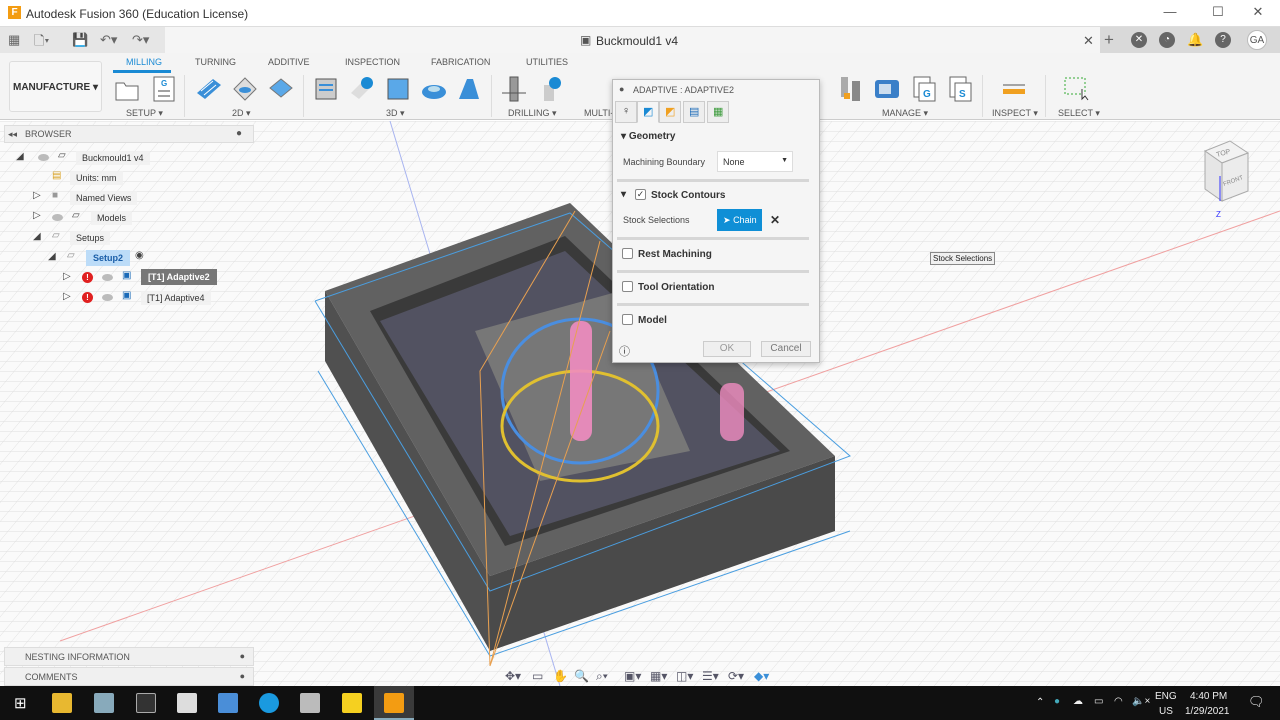  I want to click on group-inspect: INSPECT ▾, so click(1015, 113).